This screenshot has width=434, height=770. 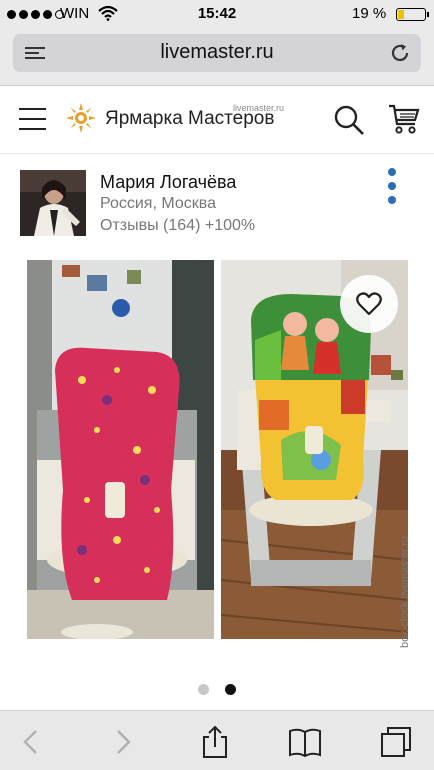 I want to click on favorite-button, so click(x=369, y=304).